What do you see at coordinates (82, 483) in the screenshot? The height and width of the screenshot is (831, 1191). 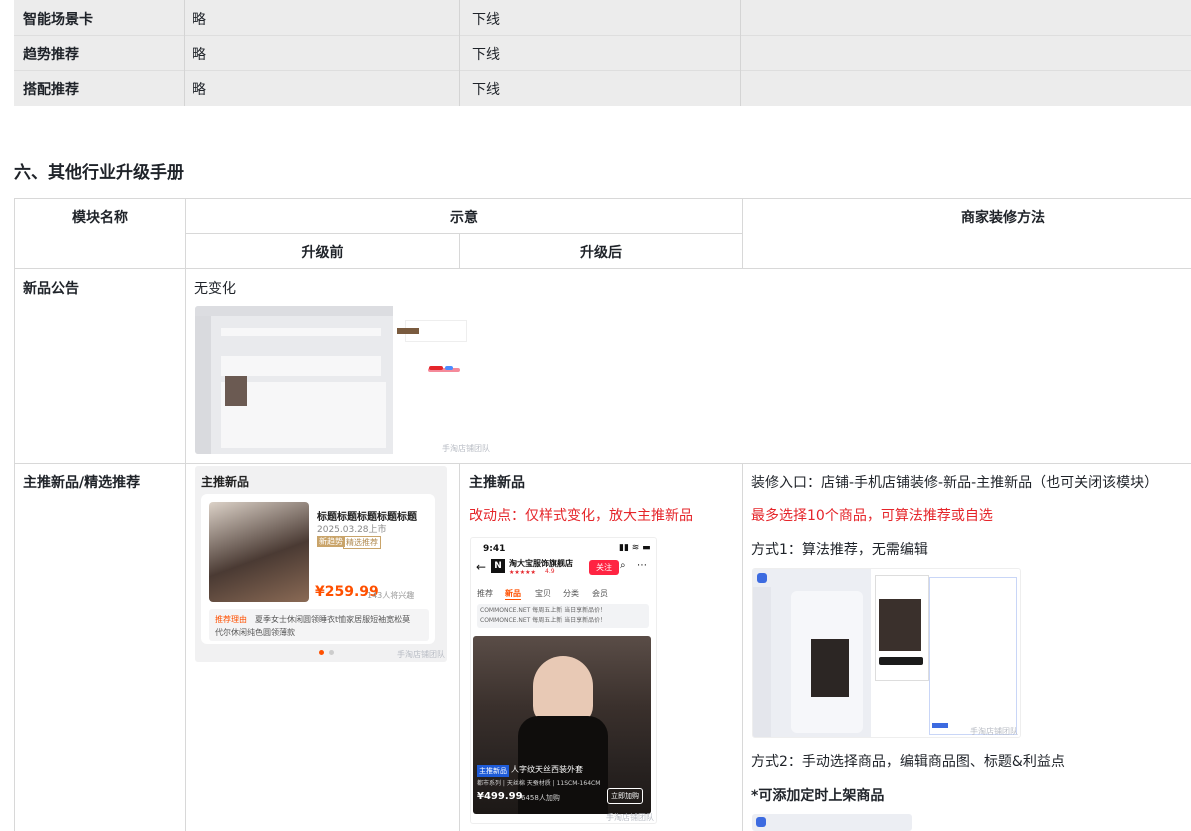 I see `row-name-featured-new: 主推新品/精选推荐` at bounding box center [82, 483].